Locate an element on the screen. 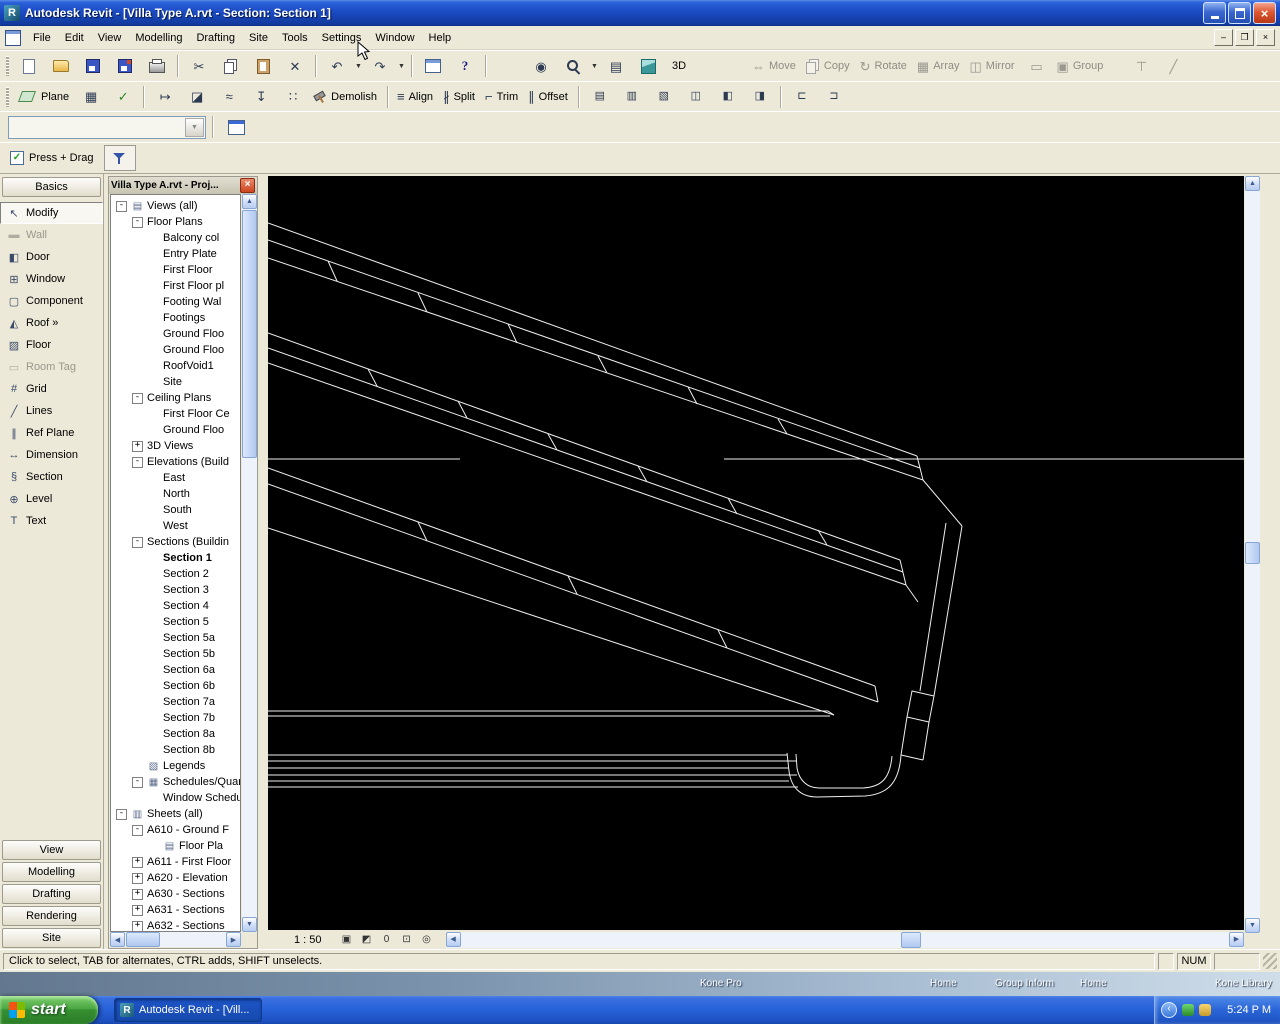  demolish-button: Demolish is located at coordinates (346, 97).